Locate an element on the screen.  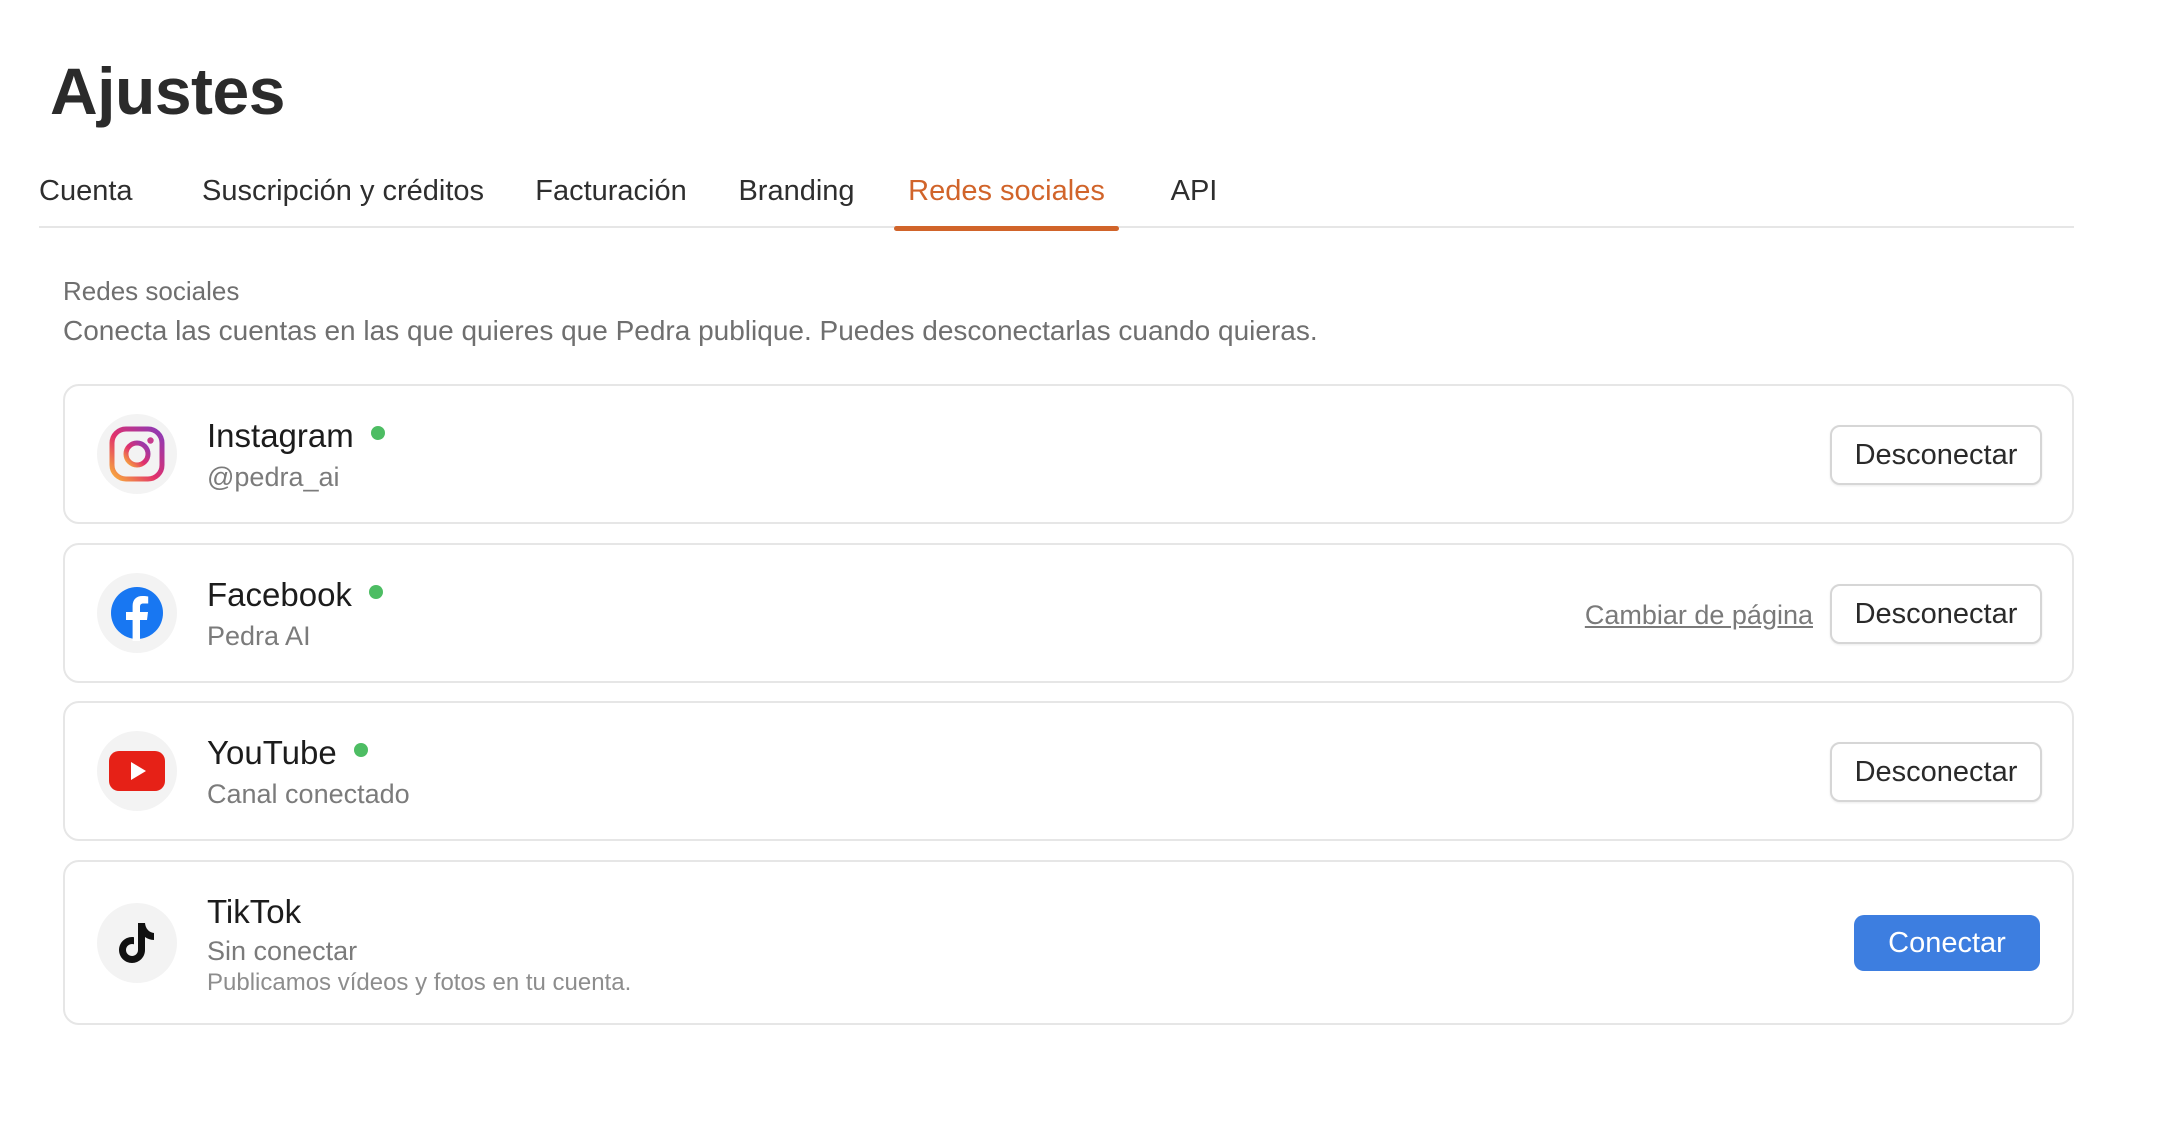
tab-redes-sociales: Redes sociales is located at coordinates (1006, 199).